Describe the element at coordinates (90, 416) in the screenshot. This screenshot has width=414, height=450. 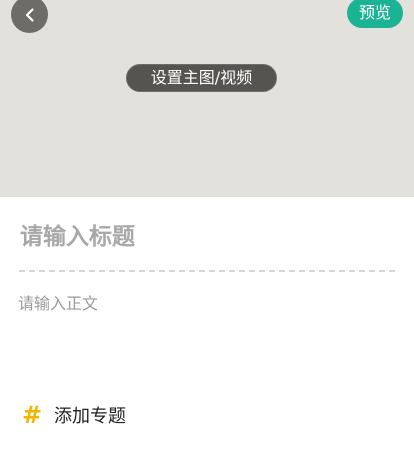
I see `add-topic-label: 添加专题` at that location.